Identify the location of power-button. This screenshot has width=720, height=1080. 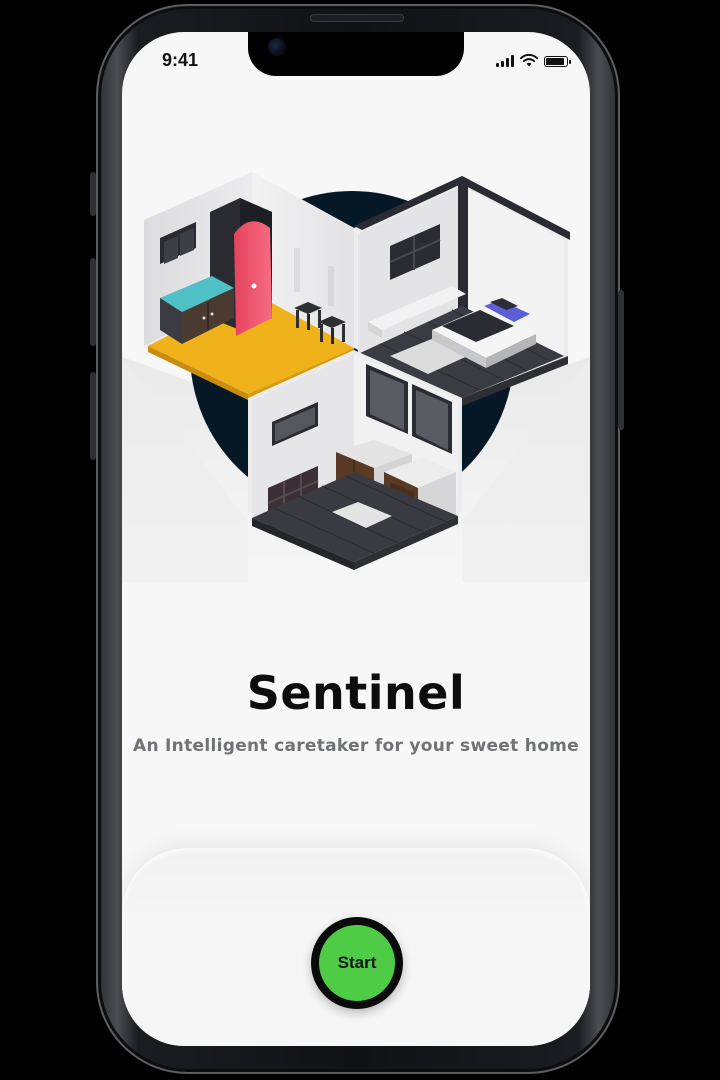
(621, 360).